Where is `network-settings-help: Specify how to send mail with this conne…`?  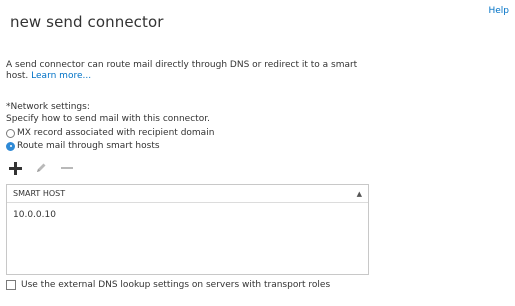 network-settings-help: Specify how to send mail with this conne… is located at coordinates (108, 119).